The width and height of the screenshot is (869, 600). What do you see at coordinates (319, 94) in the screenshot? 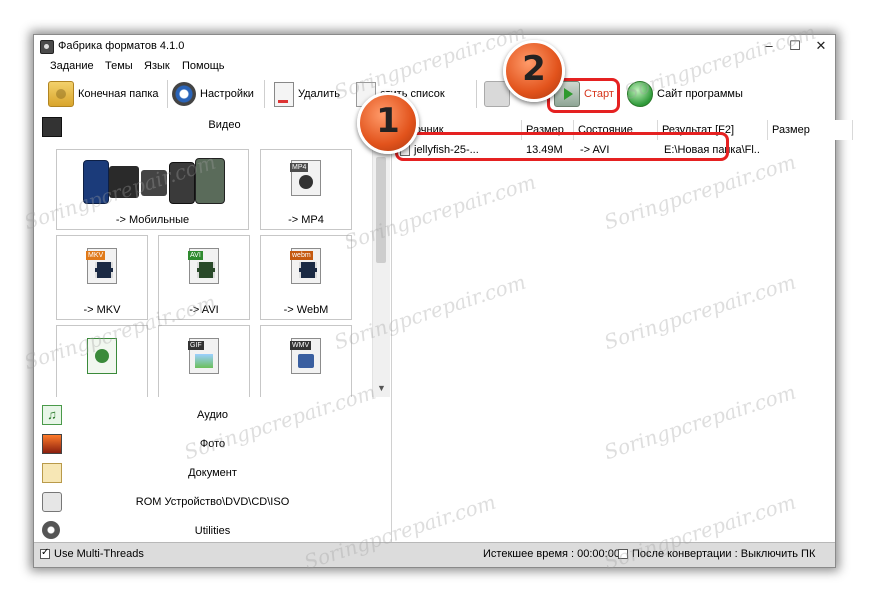
I see `delete-label: Удалить` at bounding box center [319, 94].